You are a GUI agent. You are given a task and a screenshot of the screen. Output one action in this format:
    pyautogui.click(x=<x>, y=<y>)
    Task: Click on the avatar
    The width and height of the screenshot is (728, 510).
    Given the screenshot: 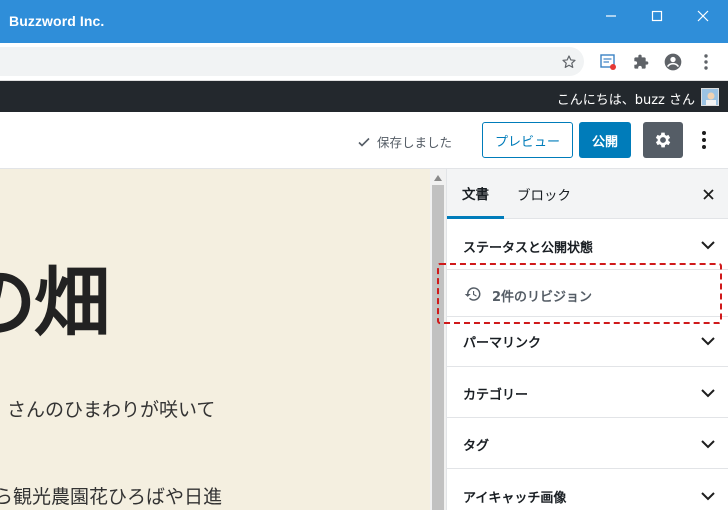 What is the action you would take?
    pyautogui.click(x=710, y=97)
    